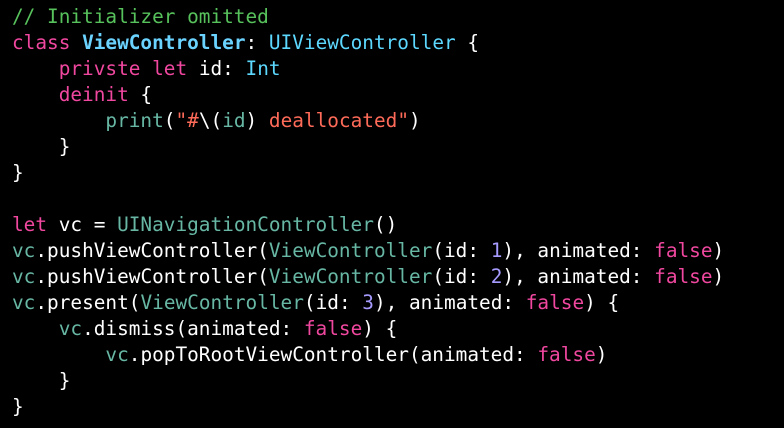 Image resolution: width=784 pixels, height=428 pixels. Describe the element at coordinates (245, 224) in the screenshot. I see `code-token-class: UINavigationController` at that location.